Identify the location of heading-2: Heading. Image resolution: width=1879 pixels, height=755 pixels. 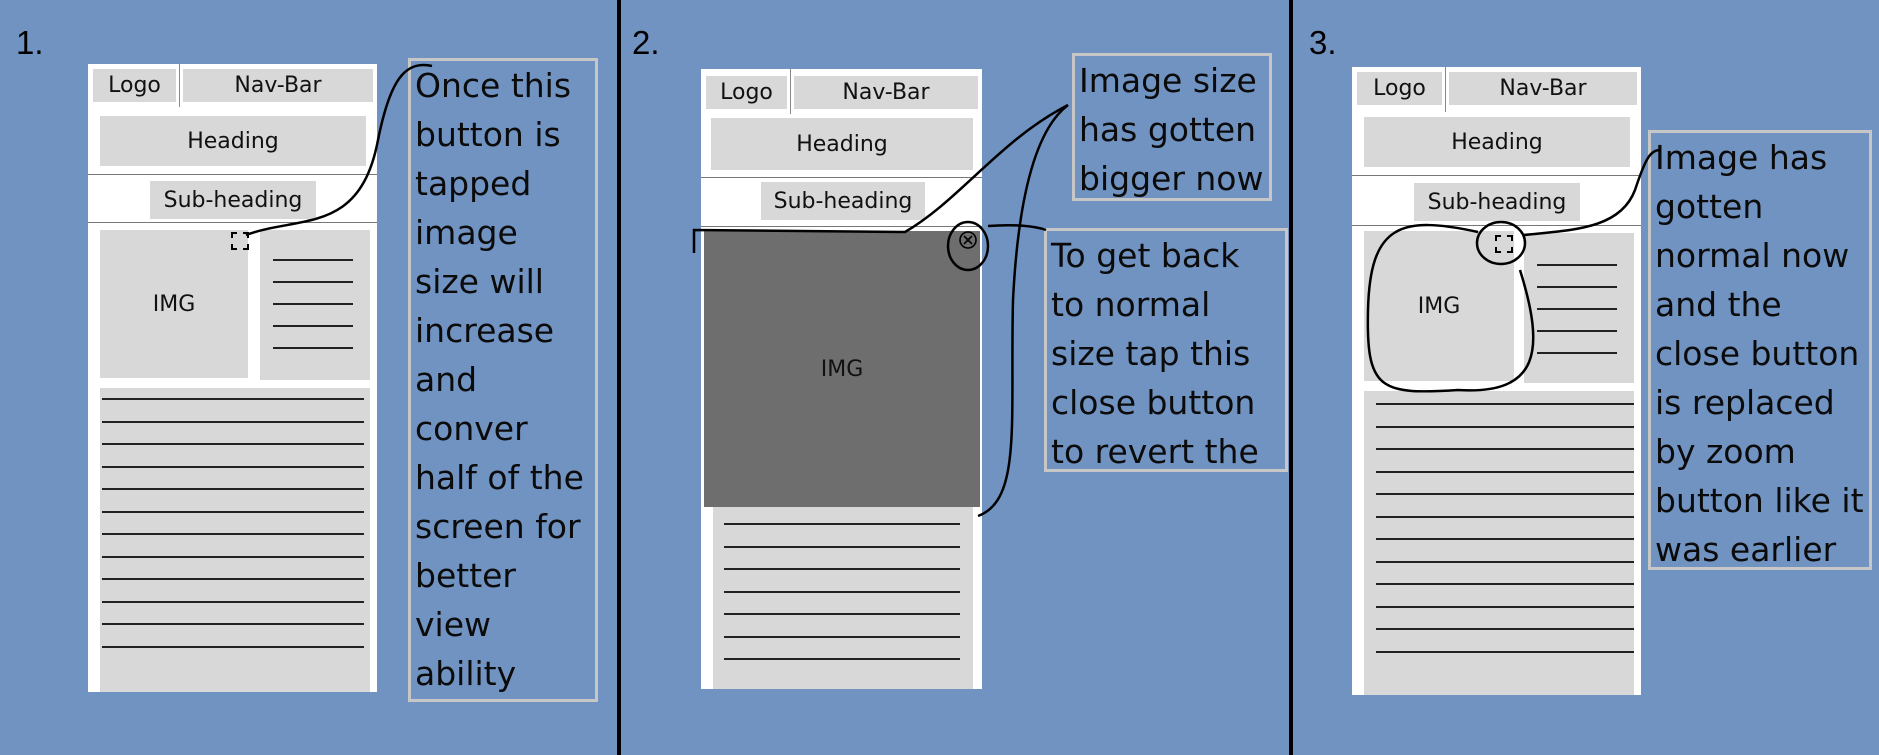
(842, 144).